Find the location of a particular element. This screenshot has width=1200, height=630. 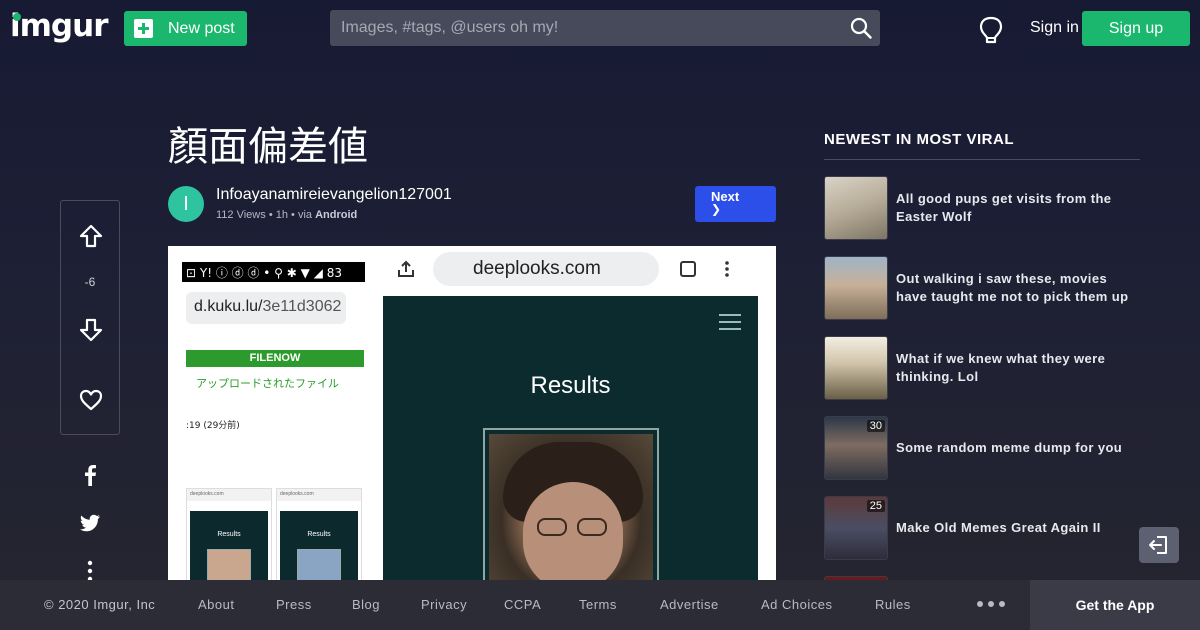

avatar-letter: I is located at coordinates (186, 203).